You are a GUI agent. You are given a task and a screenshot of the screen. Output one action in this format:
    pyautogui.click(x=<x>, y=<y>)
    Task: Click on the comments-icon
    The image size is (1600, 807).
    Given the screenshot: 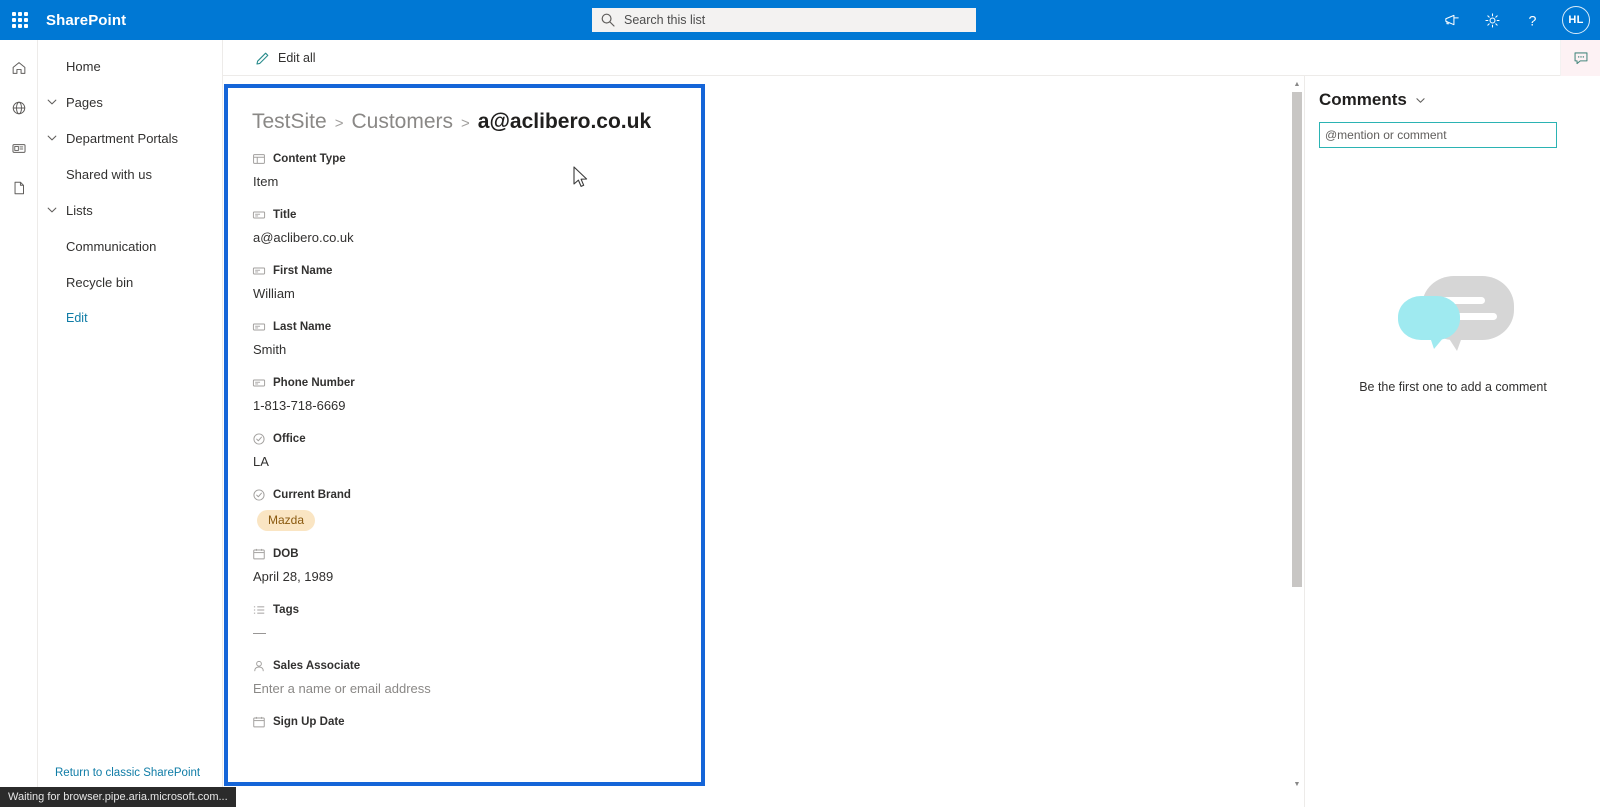 What is the action you would take?
    pyautogui.click(x=1580, y=58)
    